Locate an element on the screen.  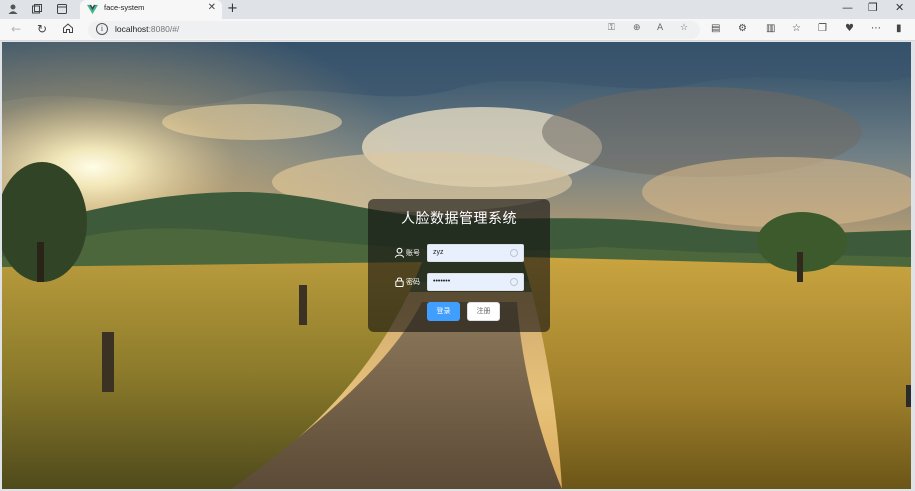
favorites-icon: ☆ is located at coordinates (796, 28).